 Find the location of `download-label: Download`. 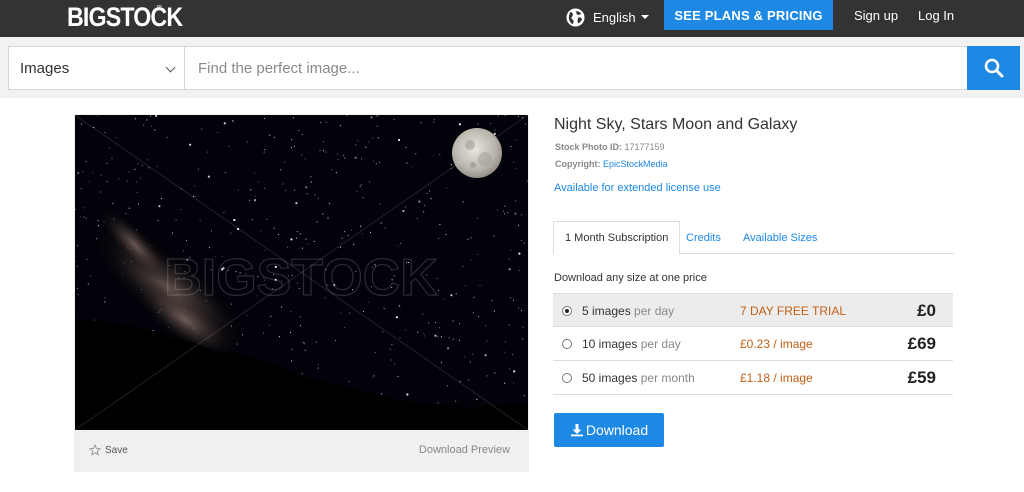

download-label: Download is located at coordinates (617, 430).